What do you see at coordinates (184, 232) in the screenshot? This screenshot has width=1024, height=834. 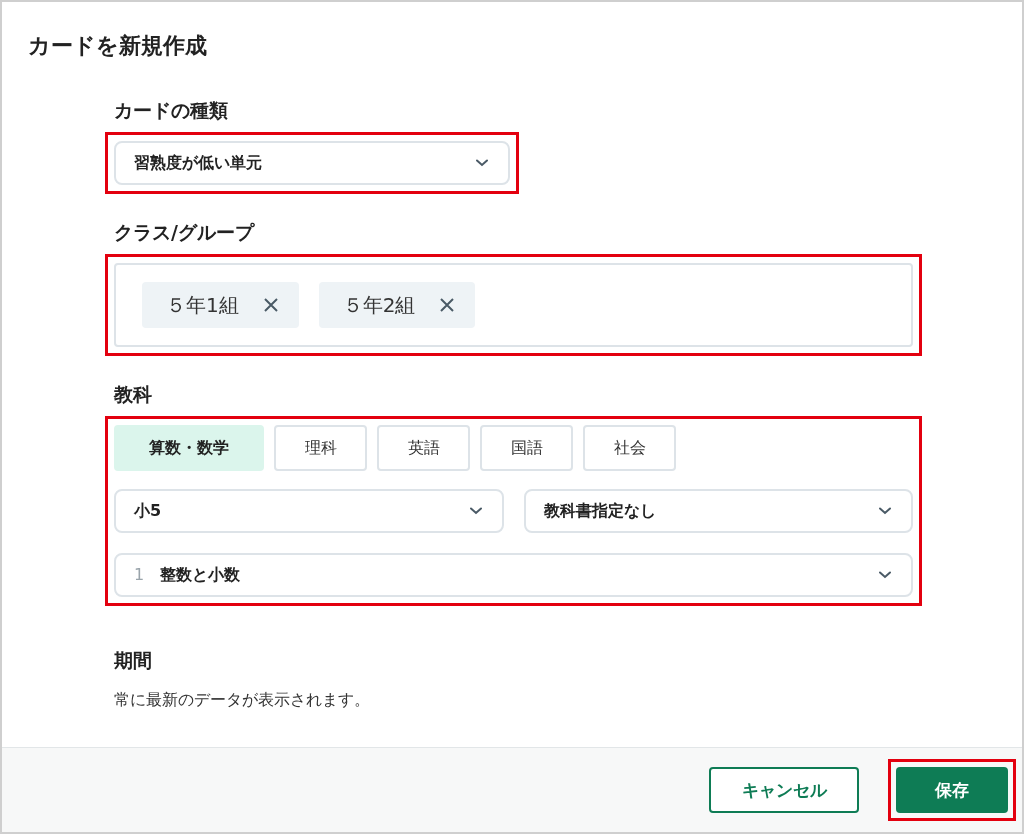 I see `section-label: クラス/グループ` at bounding box center [184, 232].